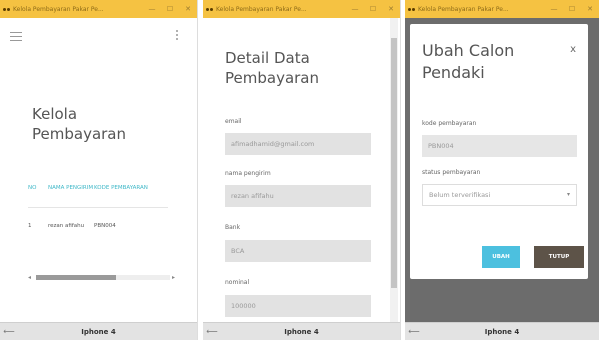 This screenshot has width=599, height=340. I want to click on chevron-down-icon: ▾, so click(568, 194).